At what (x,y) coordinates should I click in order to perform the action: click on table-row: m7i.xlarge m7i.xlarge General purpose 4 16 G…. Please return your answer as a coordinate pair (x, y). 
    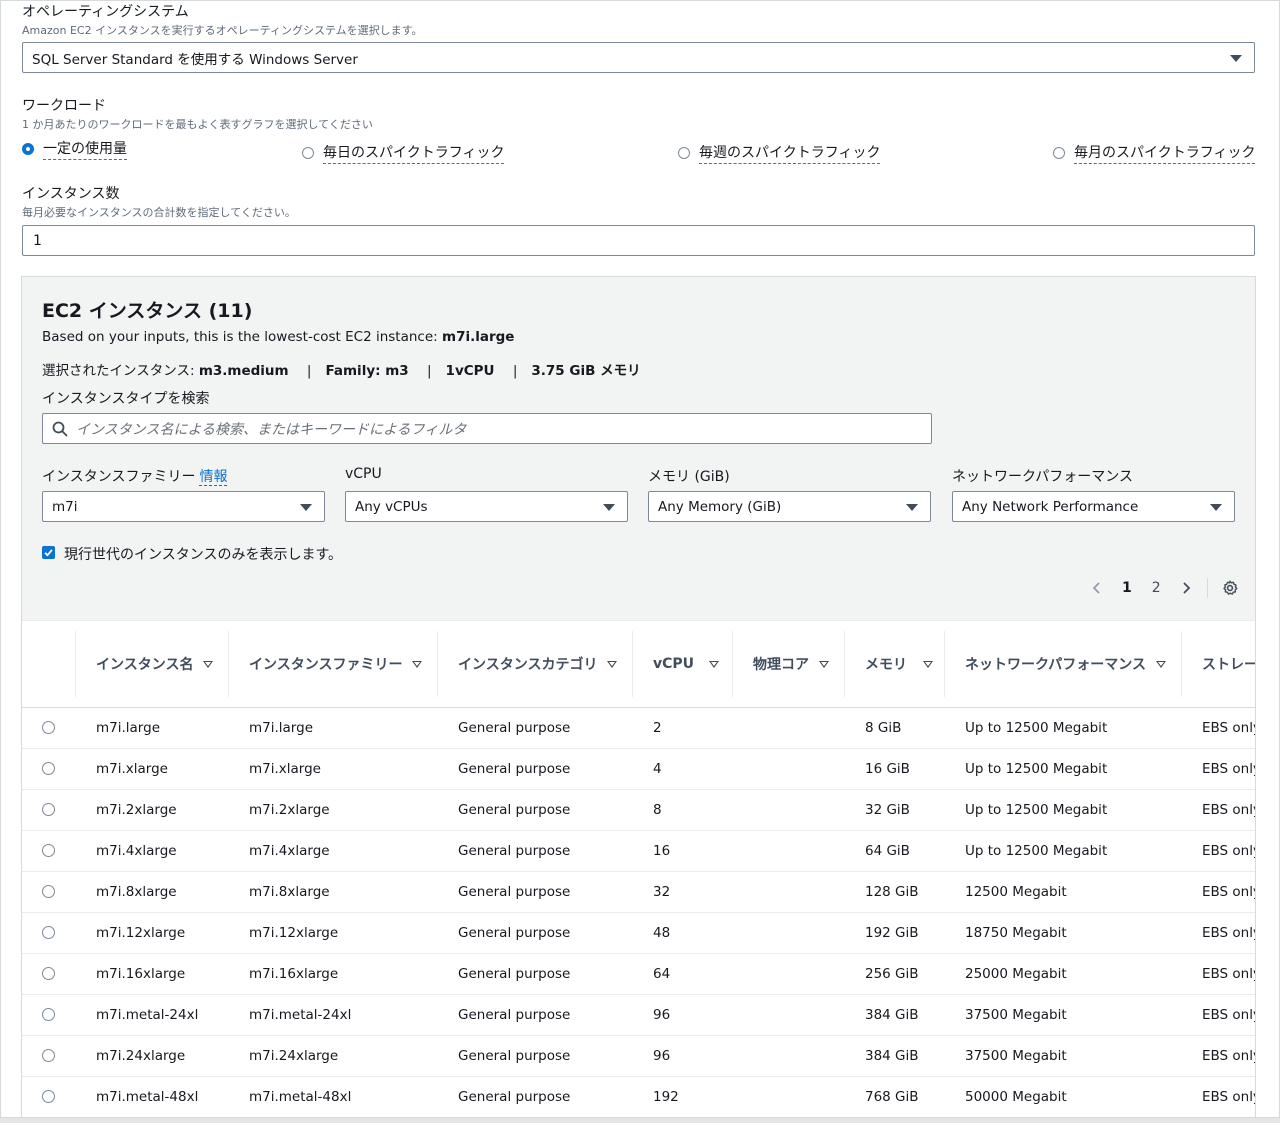
    Looking at the image, I should click on (638, 769).